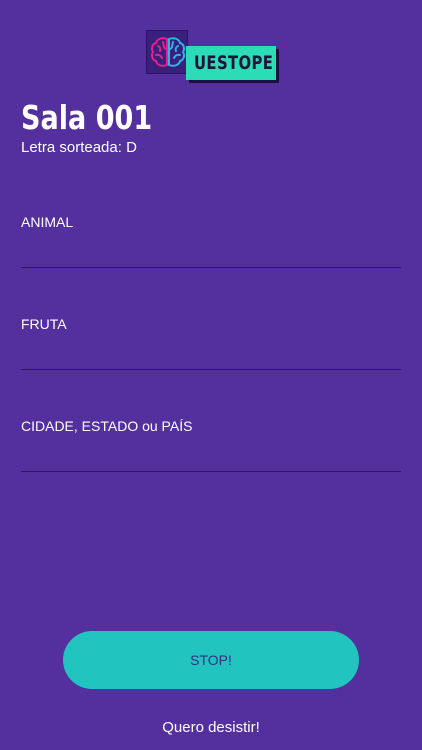 The image size is (422, 750). I want to click on field-label-fruta: FRUTA, so click(44, 324).